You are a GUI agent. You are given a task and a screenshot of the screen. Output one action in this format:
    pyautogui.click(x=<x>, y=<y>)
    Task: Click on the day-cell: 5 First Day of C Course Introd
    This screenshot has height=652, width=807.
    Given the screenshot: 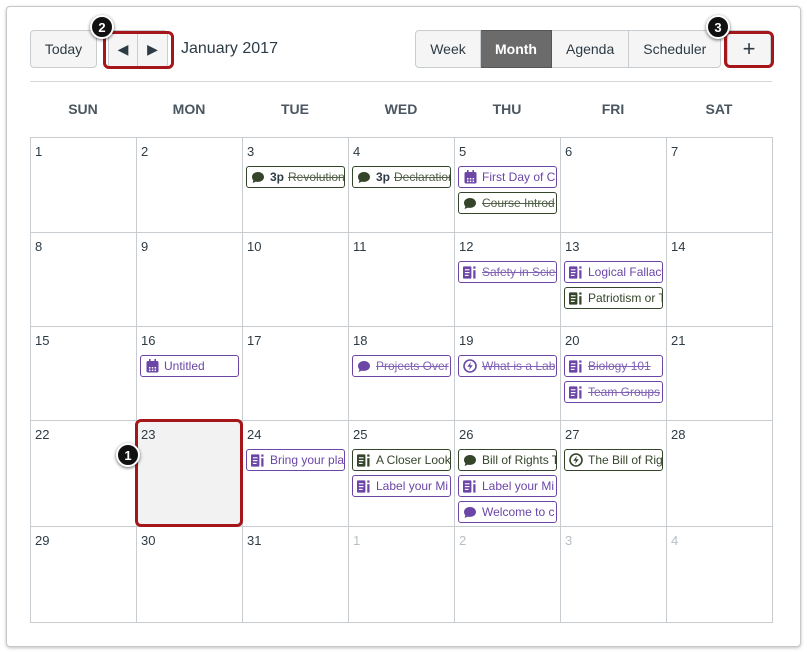 What is the action you would take?
    pyautogui.click(x=508, y=185)
    